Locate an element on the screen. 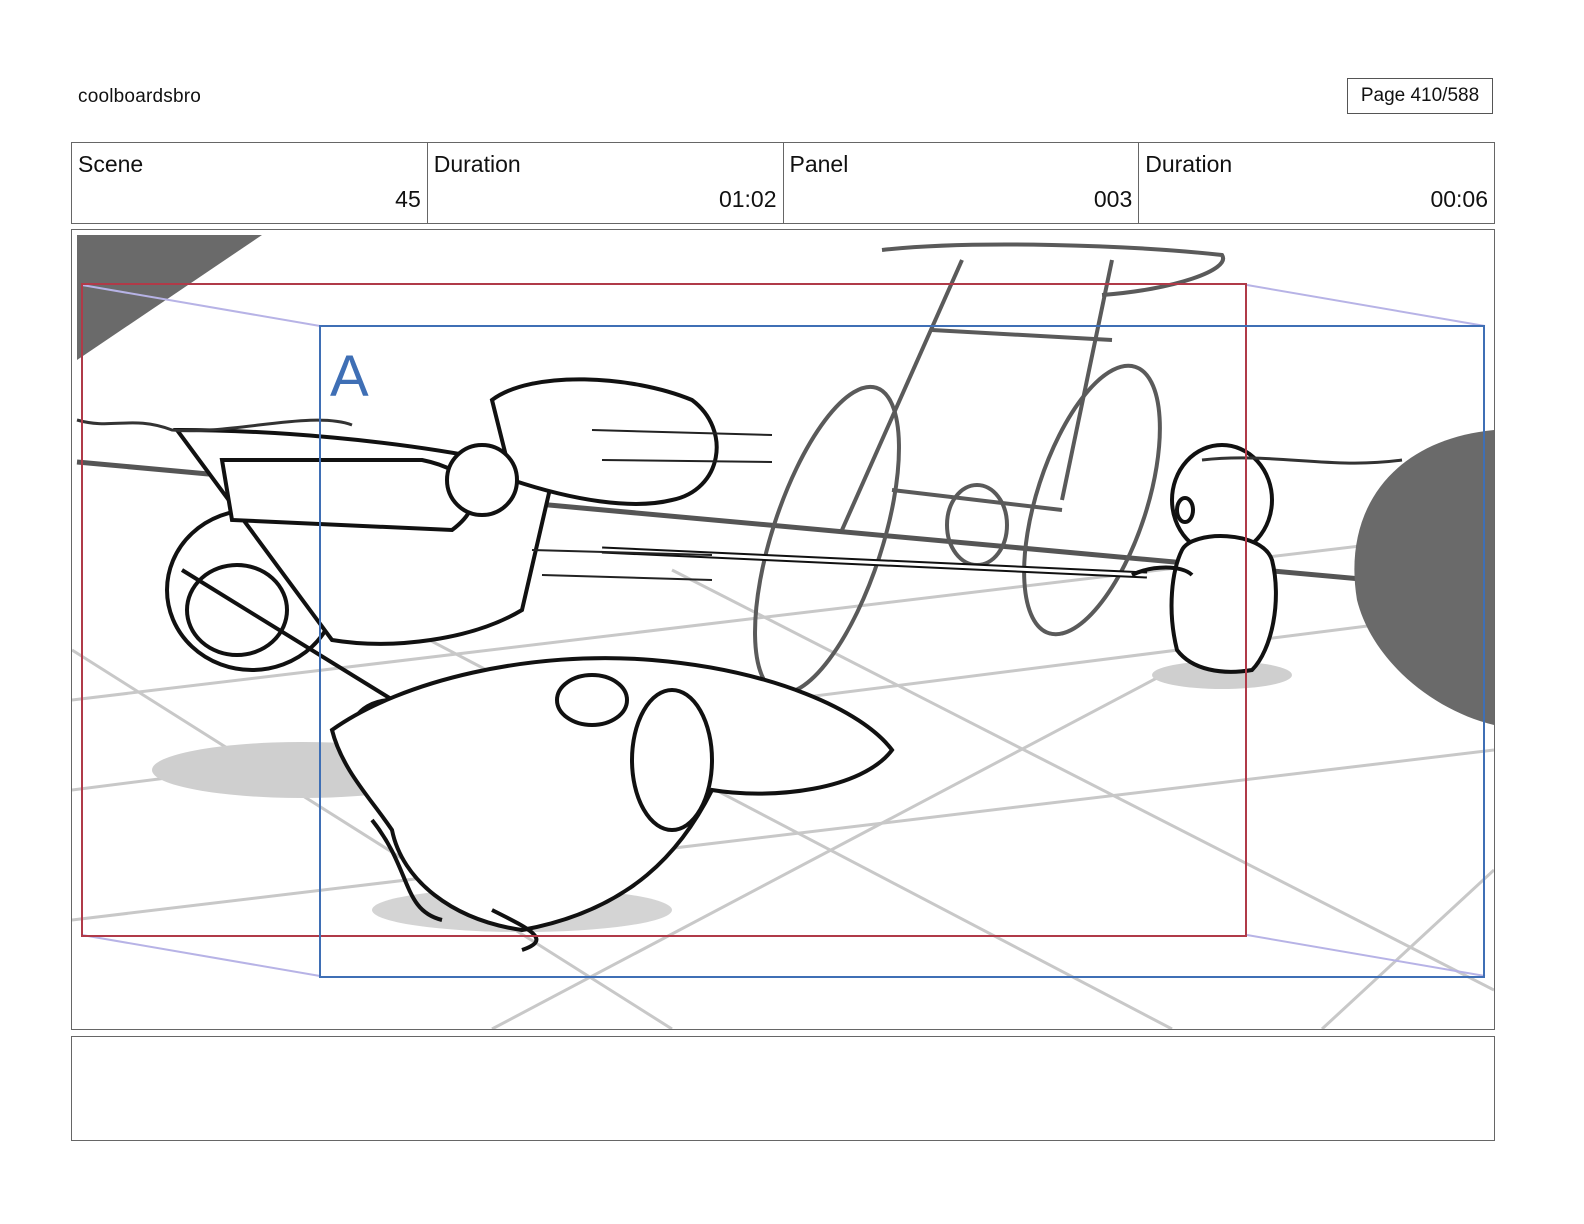  scene-cell: Scene 45 is located at coordinates (250, 183).